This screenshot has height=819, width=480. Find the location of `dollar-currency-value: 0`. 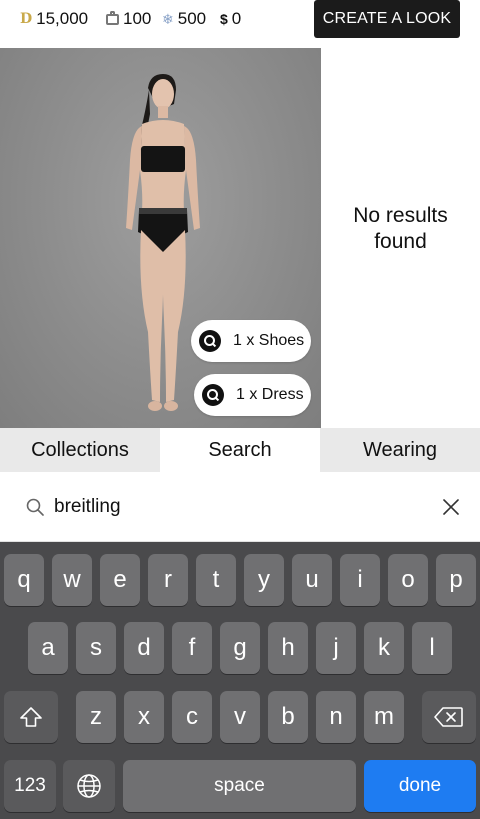

dollar-currency-value: 0 is located at coordinates (236, 18).